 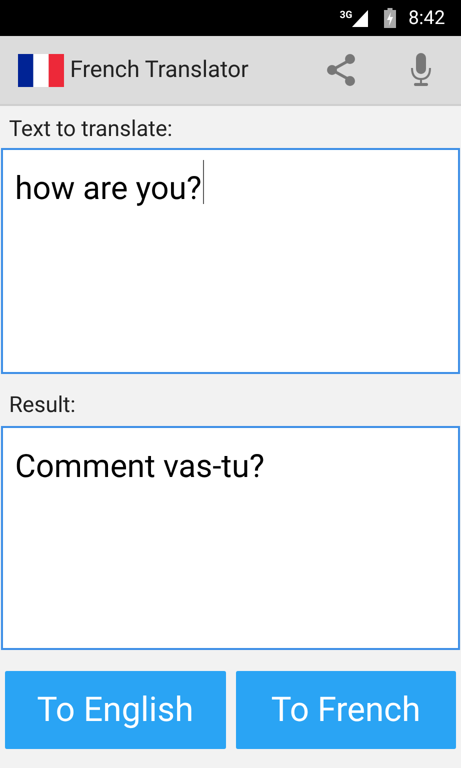 I want to click on app-title: French Translator, so click(x=159, y=69).